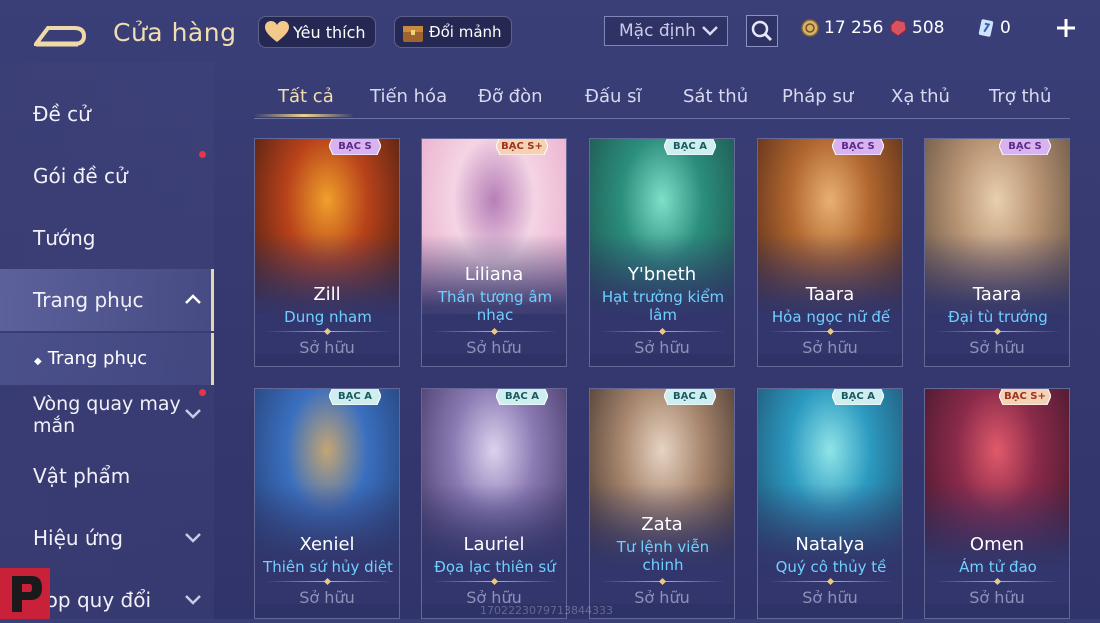 The width and height of the screenshot is (1100, 623). Describe the element at coordinates (1020, 96) in the screenshot. I see `tab-support: Trợ thủ` at that location.